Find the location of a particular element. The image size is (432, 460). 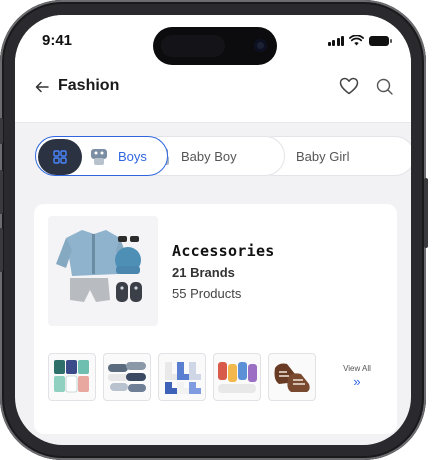

camera-icon is located at coordinates (260, 45).